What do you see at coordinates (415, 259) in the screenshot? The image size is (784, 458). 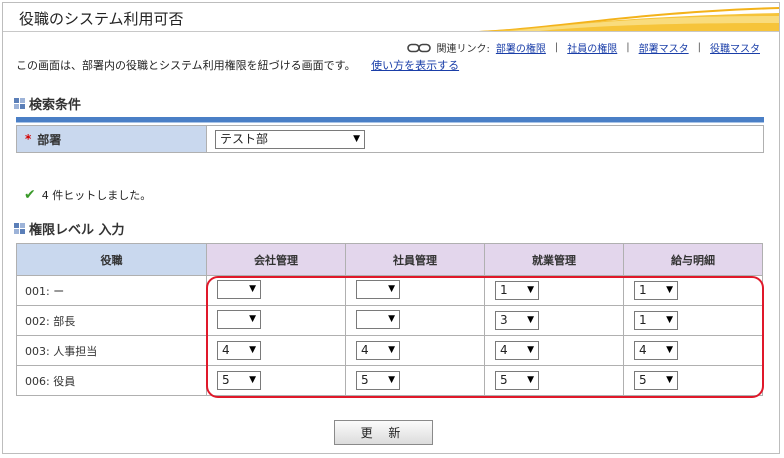 I see `column-header-employee-admin: 社員管理` at bounding box center [415, 259].